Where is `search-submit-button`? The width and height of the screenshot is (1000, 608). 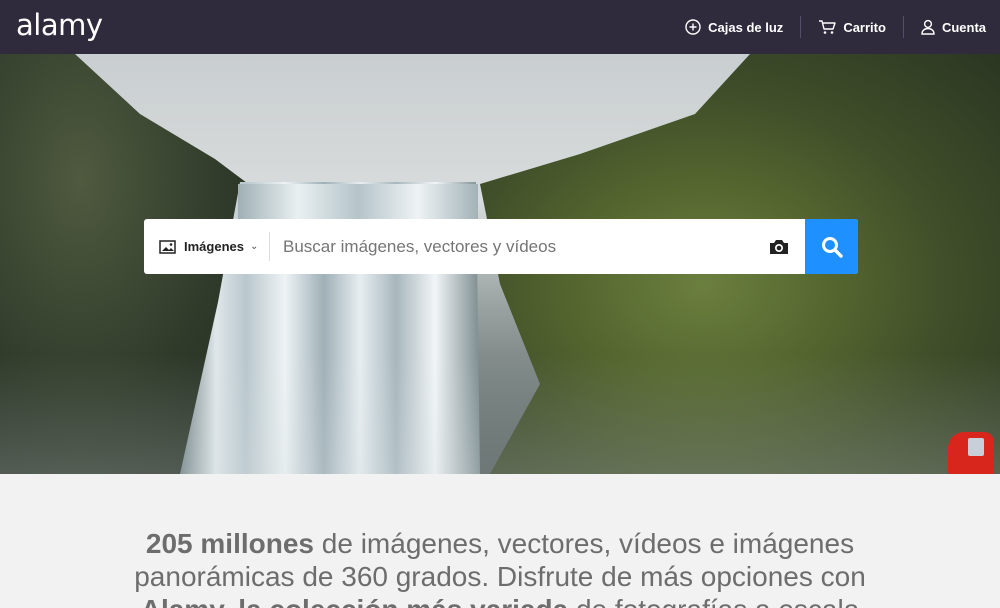 search-submit-button is located at coordinates (831, 246).